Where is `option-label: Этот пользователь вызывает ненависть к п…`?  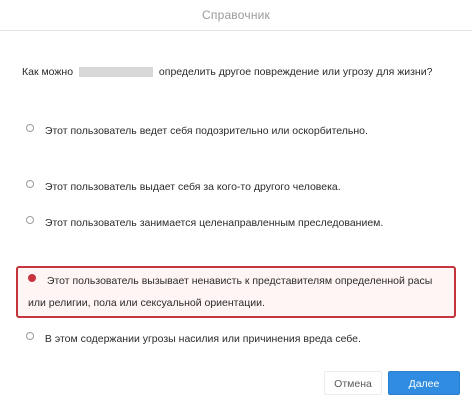
option-label: Этот пользователь вызывает ненависть к п… is located at coordinates (230, 292).